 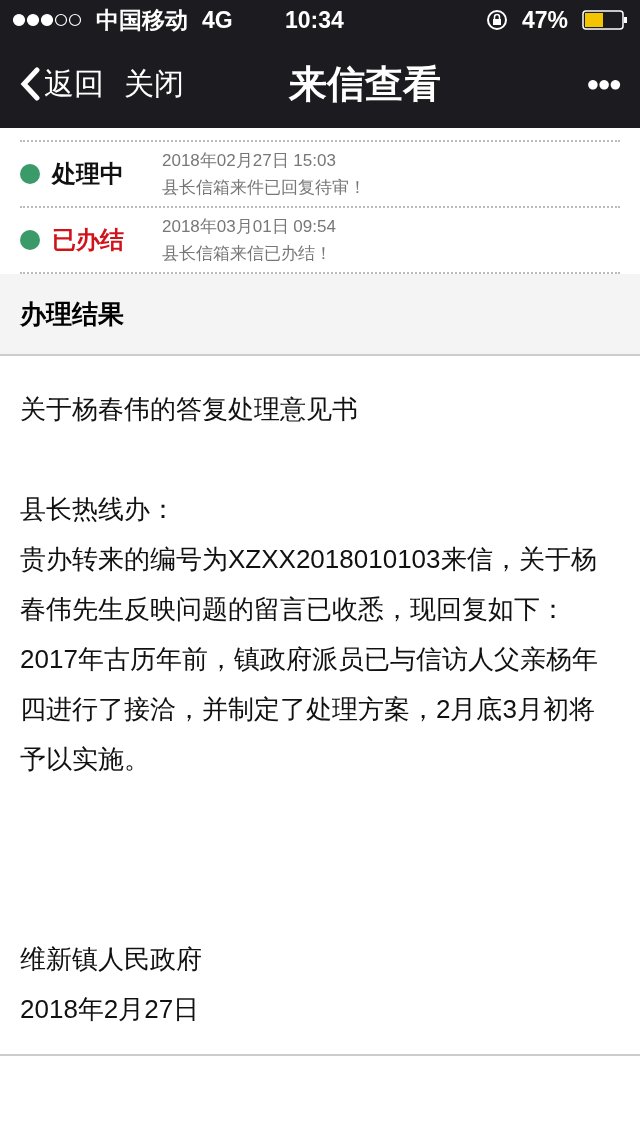 I want to click on back-button: 返回, so click(x=62, y=84).